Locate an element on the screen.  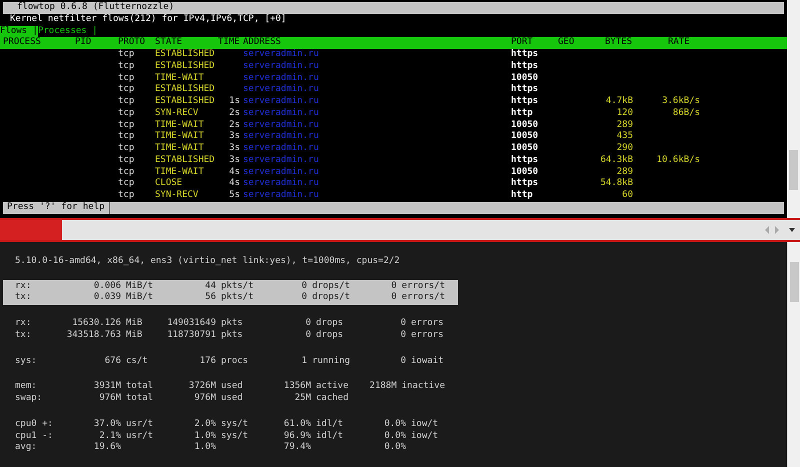
time-cell-text: 2s is located at coordinates (234, 125).